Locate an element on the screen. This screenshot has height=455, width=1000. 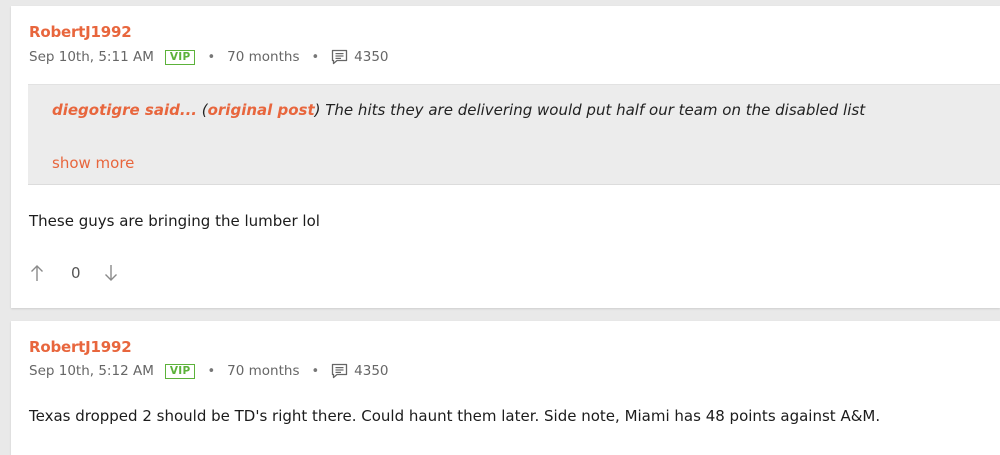
comment-body: These guys are bringing the lumber lol is located at coordinates (174, 221).